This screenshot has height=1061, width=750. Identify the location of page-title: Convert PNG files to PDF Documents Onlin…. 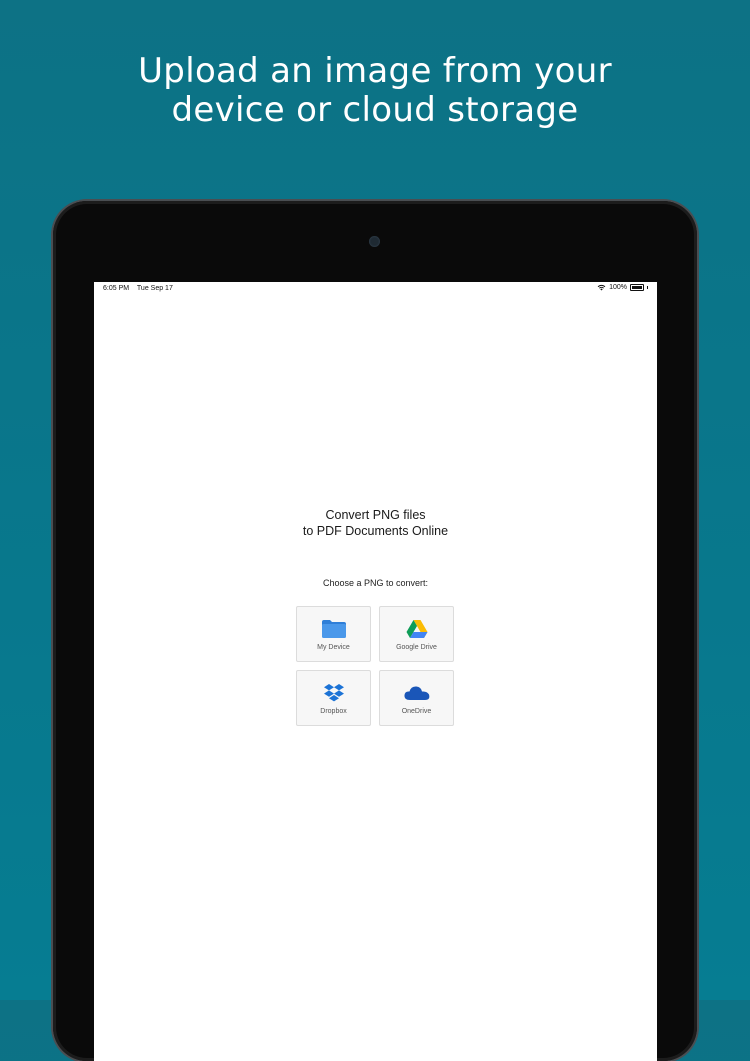
(375, 523).